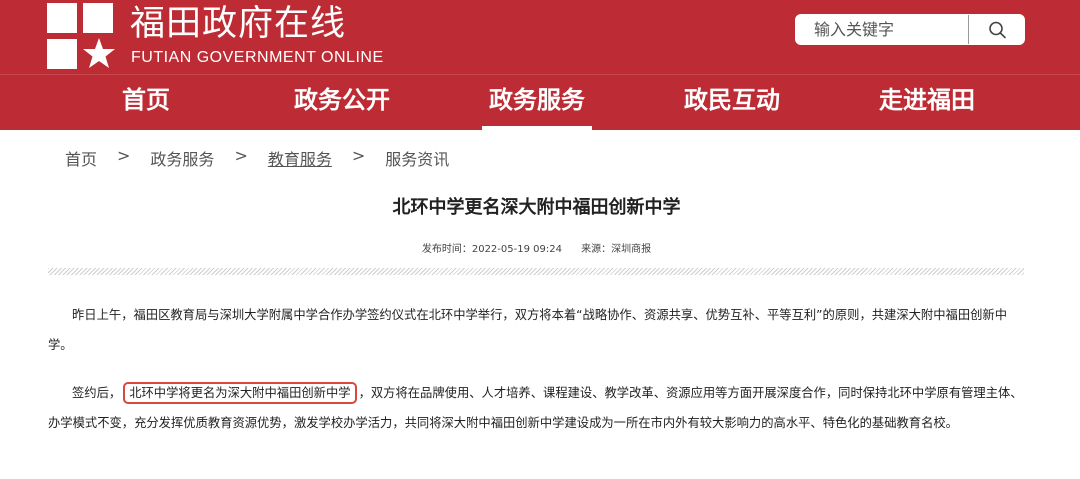 This screenshot has height=479, width=1080. I want to click on article-title: 北环中学更名深大附中福田创新中学, so click(536, 207).